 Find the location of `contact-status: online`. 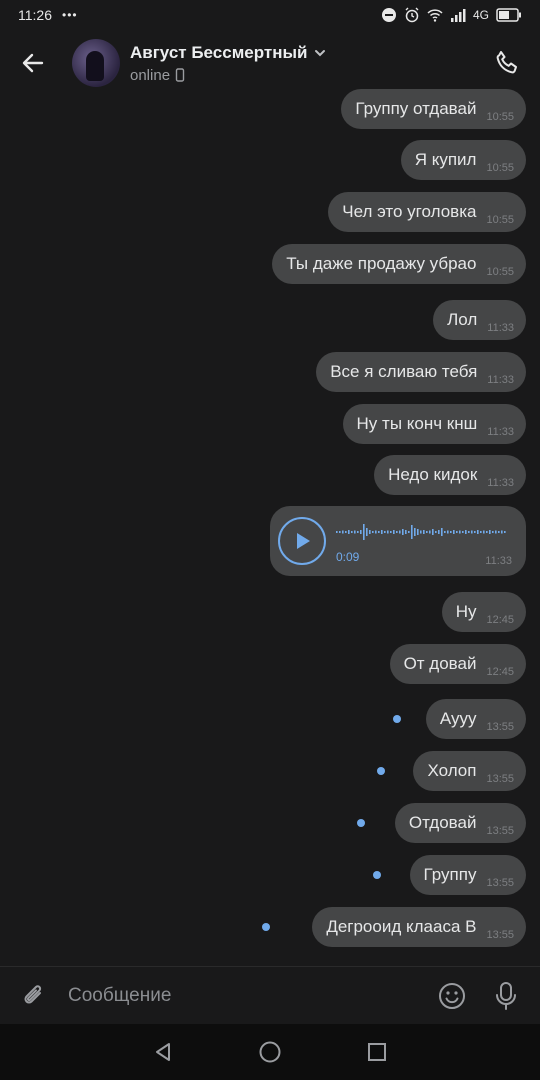

contact-status: online is located at coordinates (150, 75).